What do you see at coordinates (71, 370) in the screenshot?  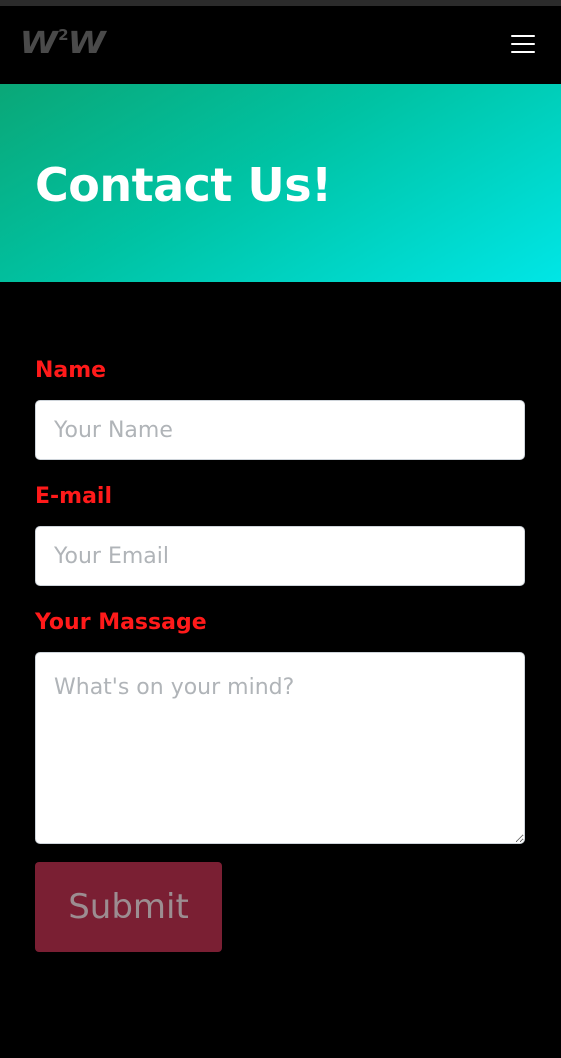 I see `name-label: Name` at bounding box center [71, 370].